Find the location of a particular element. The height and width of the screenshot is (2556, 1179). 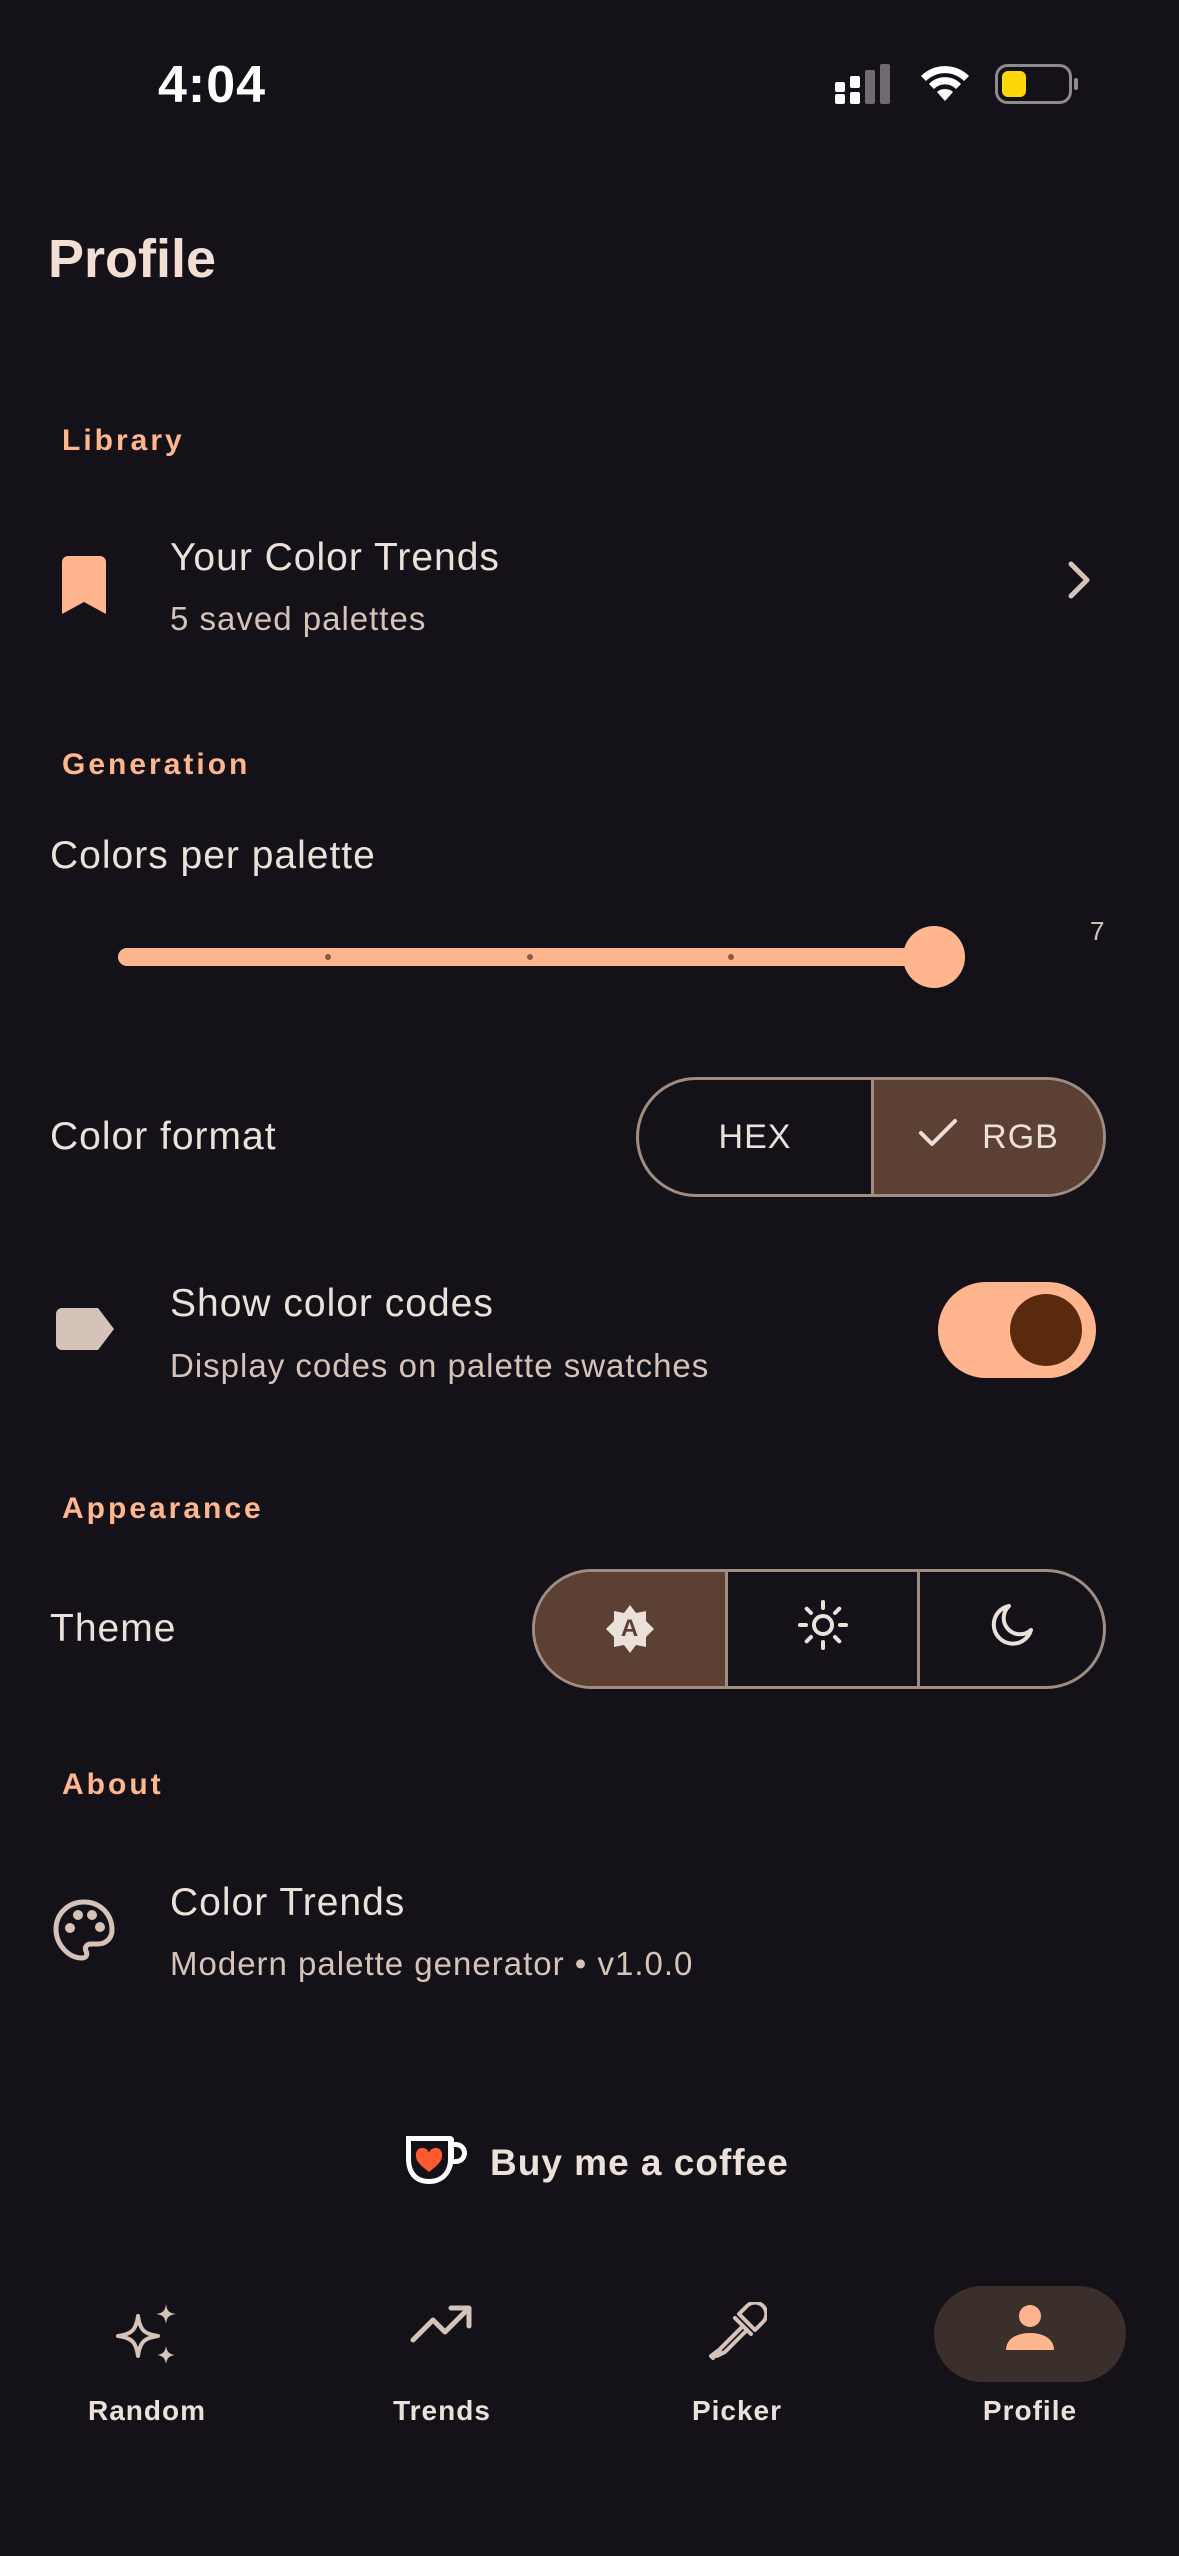

color-format-label: Color format is located at coordinates (163, 1136).